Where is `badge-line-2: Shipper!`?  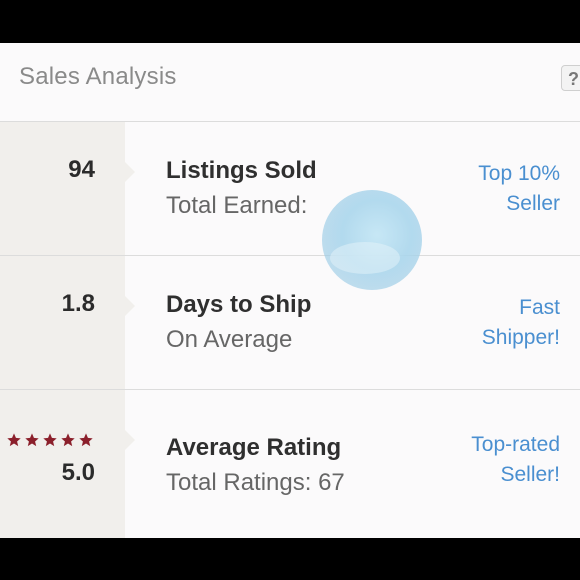 badge-line-2: Shipper! is located at coordinates (520, 337).